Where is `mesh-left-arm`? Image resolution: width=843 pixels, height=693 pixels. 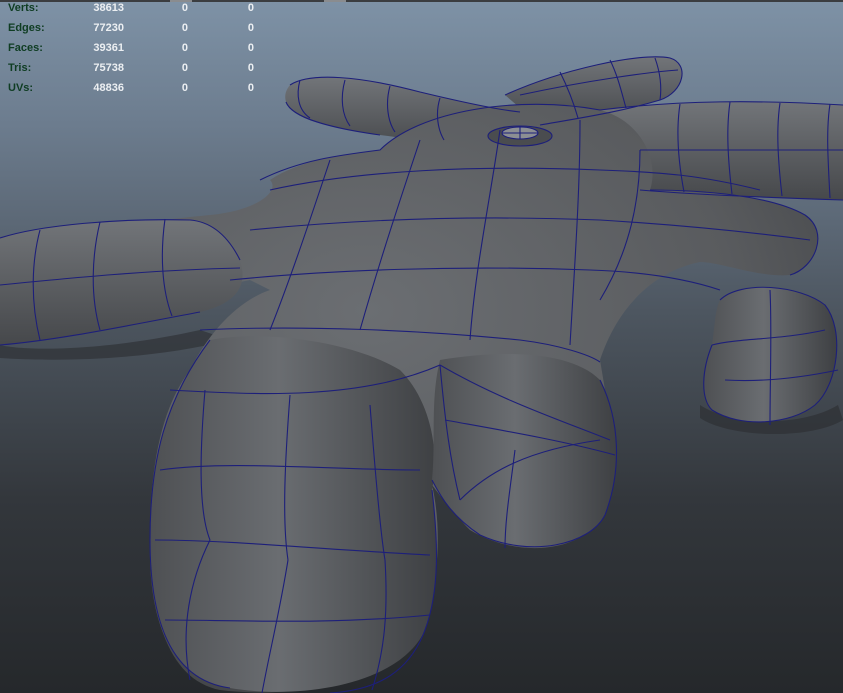 mesh-left-arm is located at coordinates (121, 282).